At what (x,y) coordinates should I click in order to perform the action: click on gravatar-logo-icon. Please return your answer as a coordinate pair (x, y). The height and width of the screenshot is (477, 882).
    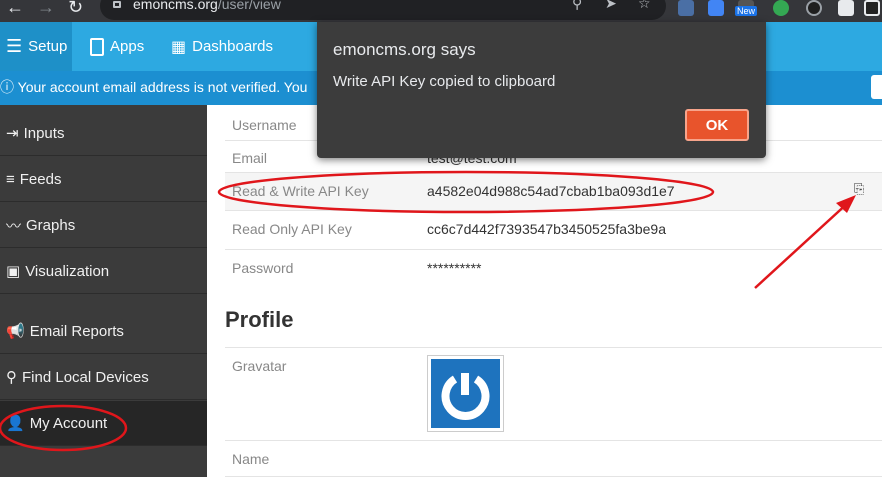
    Looking at the image, I should click on (465, 397).